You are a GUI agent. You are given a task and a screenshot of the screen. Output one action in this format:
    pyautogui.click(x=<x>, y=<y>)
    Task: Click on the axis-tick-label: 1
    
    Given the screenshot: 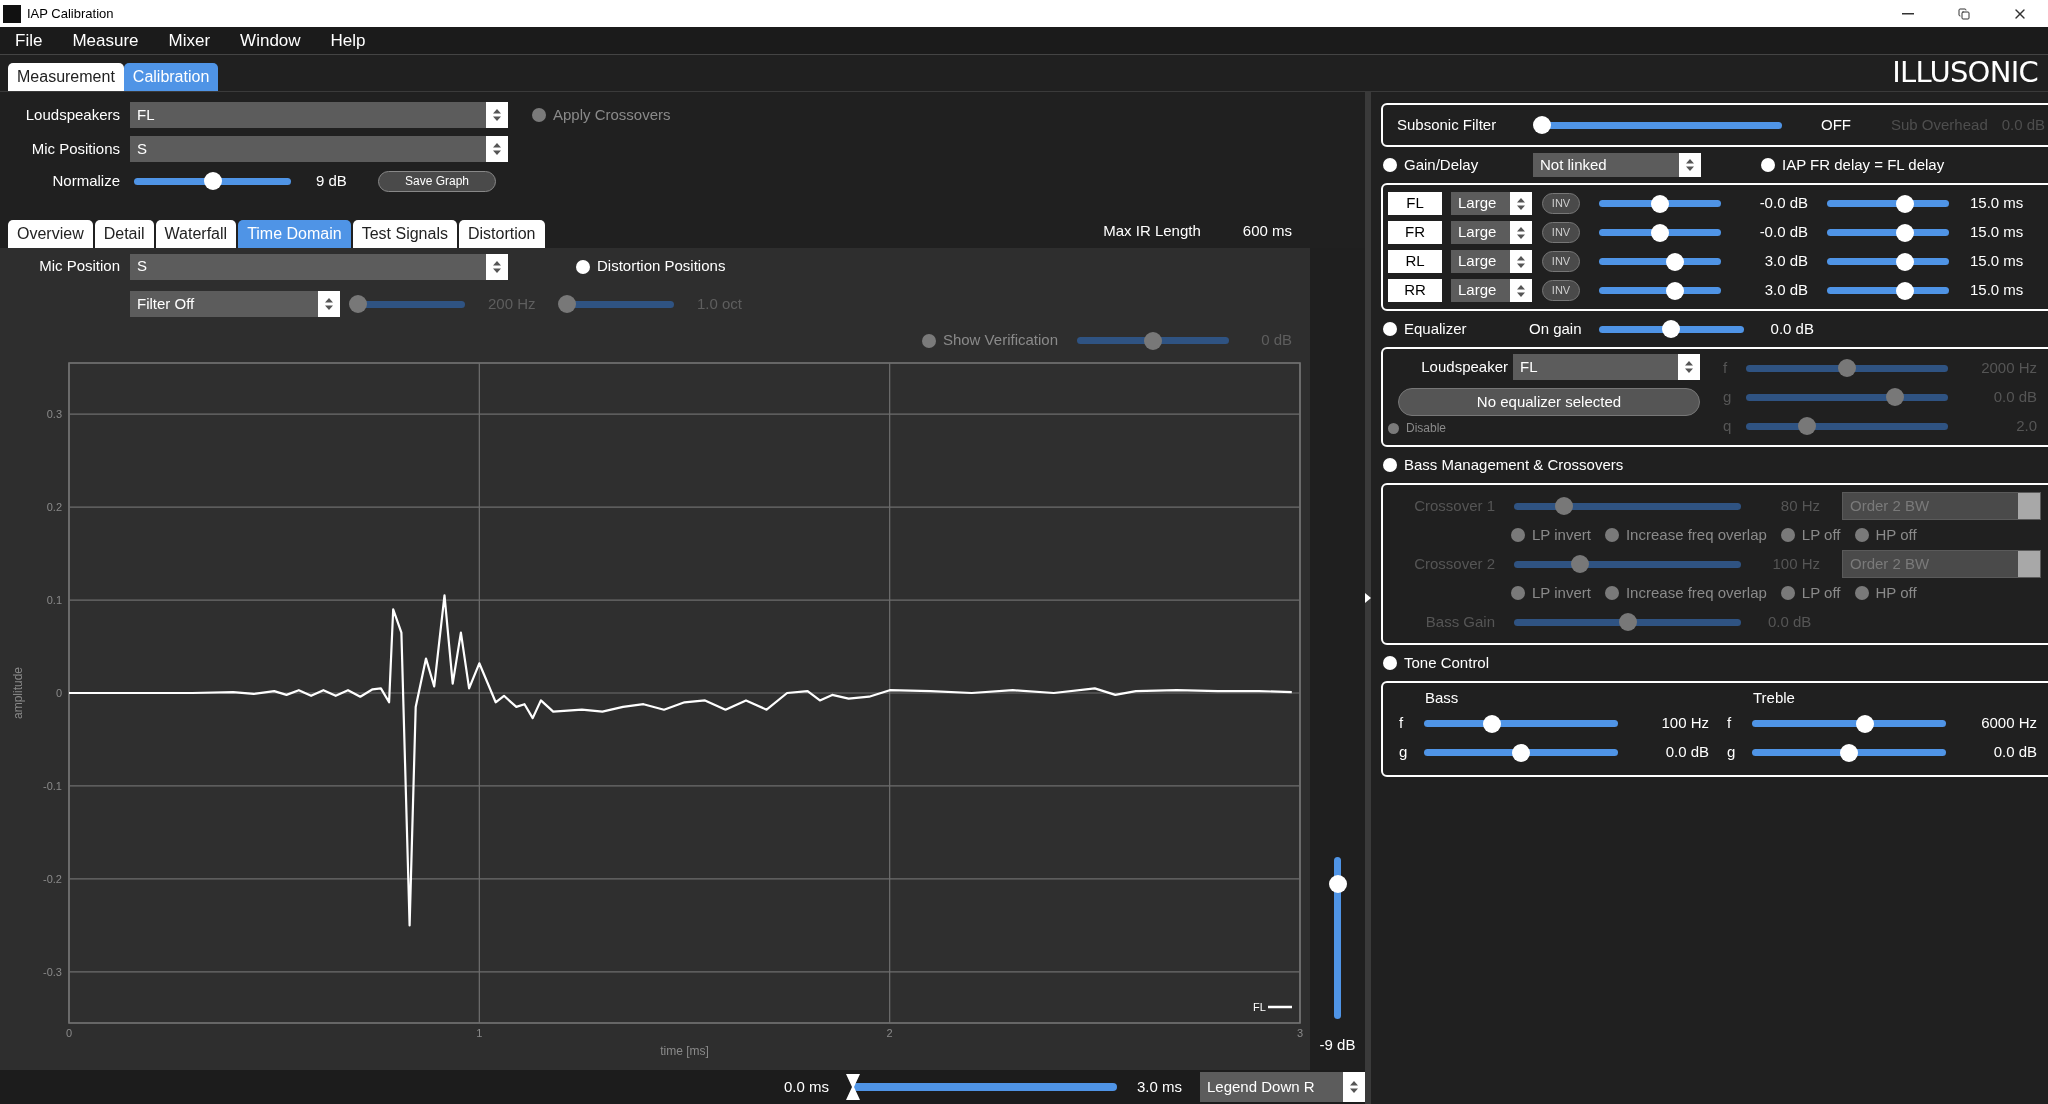 What is the action you would take?
    pyautogui.click(x=479, y=1033)
    